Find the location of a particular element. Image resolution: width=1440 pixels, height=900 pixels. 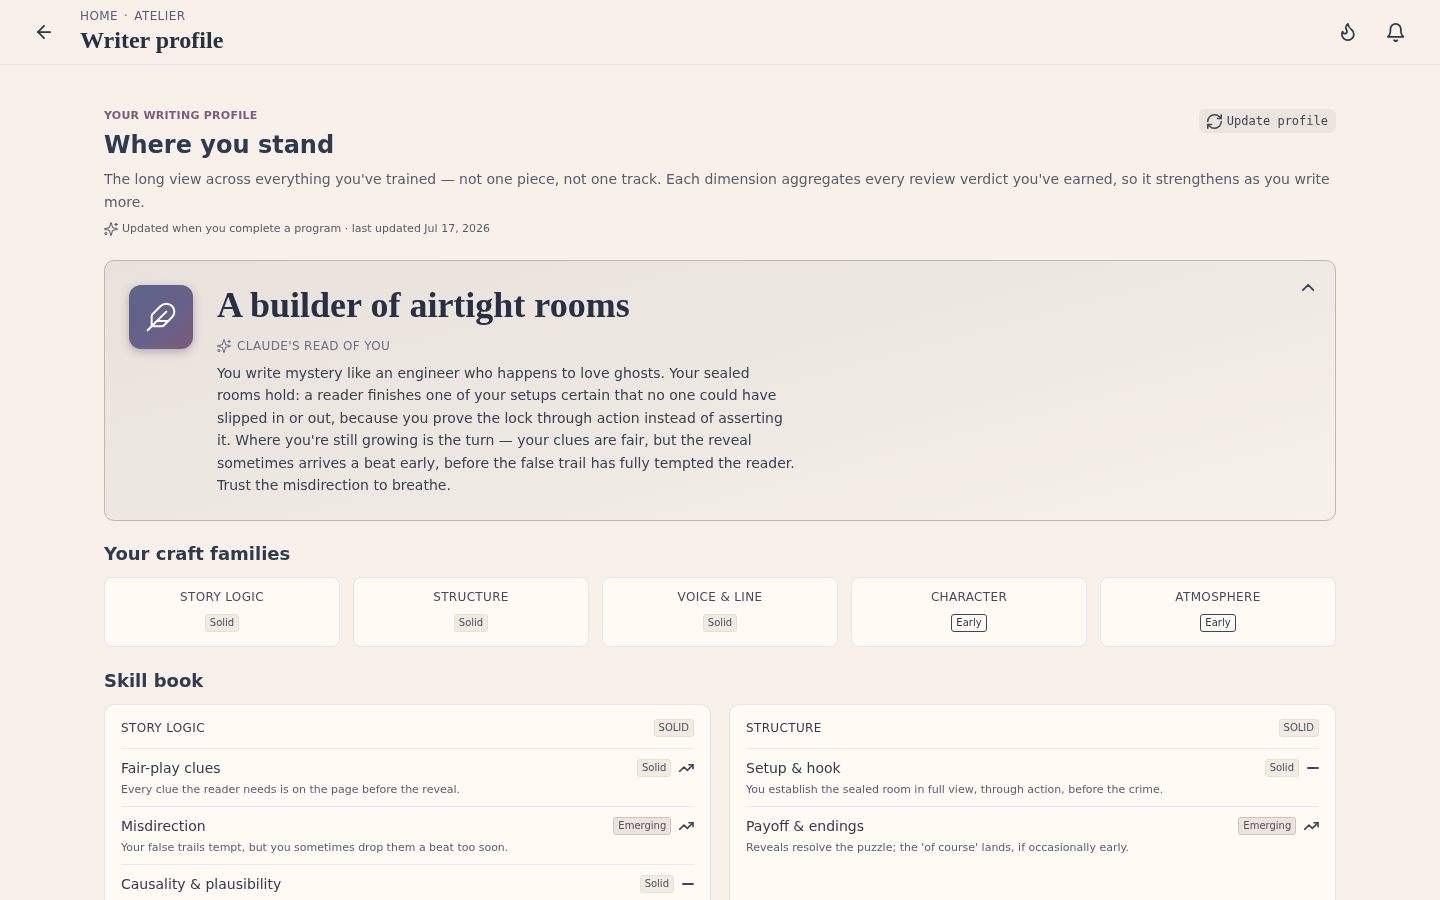

update-profile-button: Update profile is located at coordinates (1267, 121).